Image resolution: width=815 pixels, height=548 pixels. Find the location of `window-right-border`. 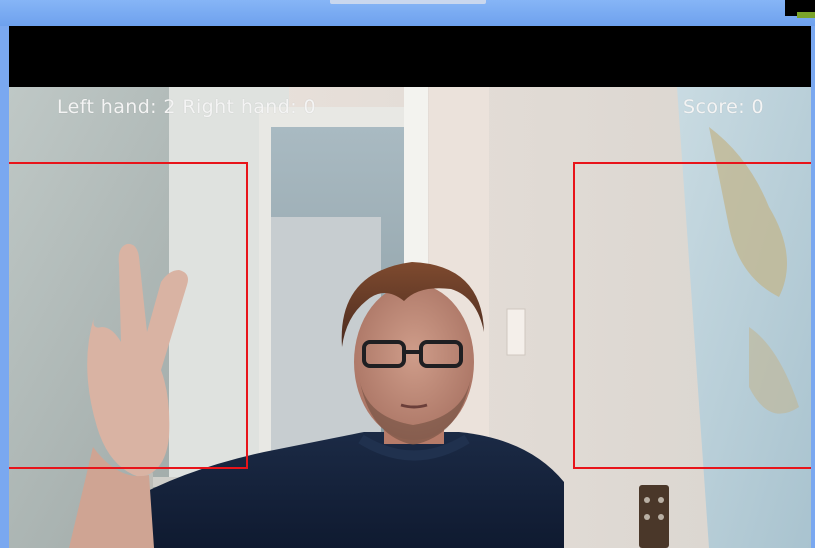

window-right-border is located at coordinates (813, 287).